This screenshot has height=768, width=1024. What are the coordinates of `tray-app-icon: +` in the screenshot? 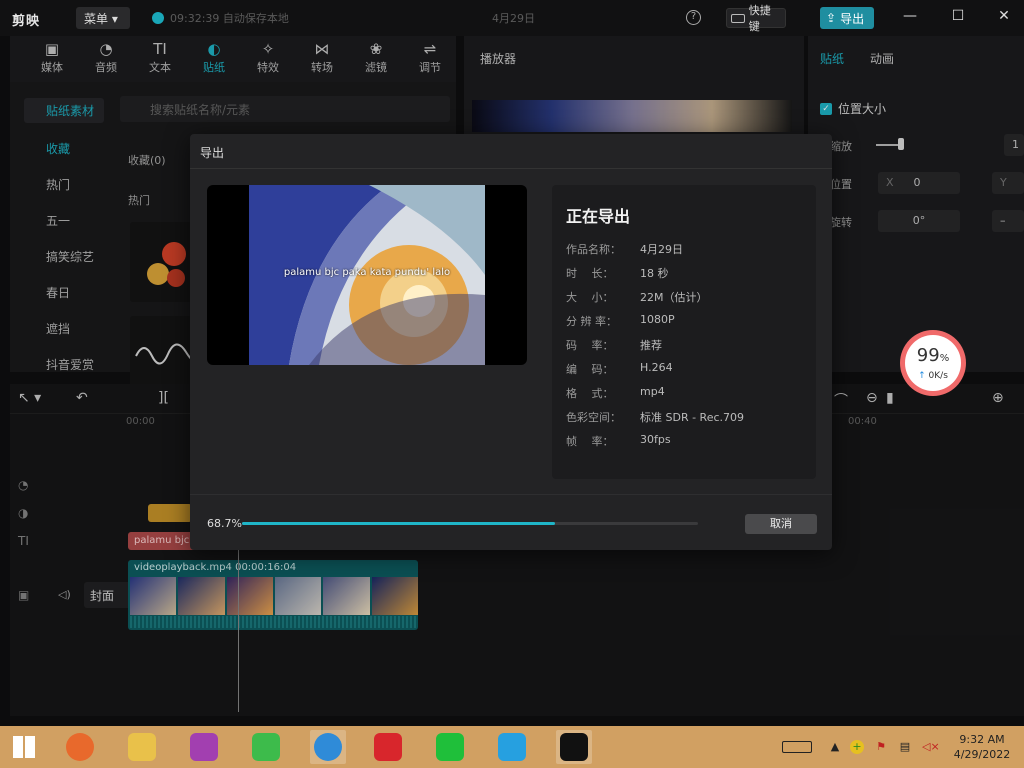 It's located at (857, 747).